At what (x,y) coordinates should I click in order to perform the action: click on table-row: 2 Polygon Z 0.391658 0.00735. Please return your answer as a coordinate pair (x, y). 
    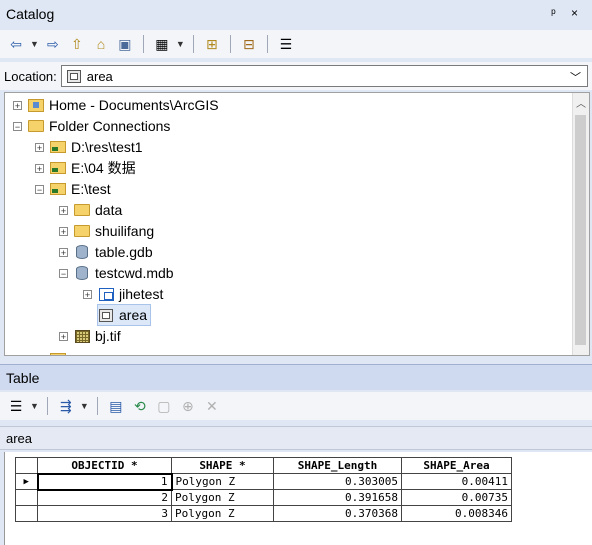
    Looking at the image, I should click on (263, 497).